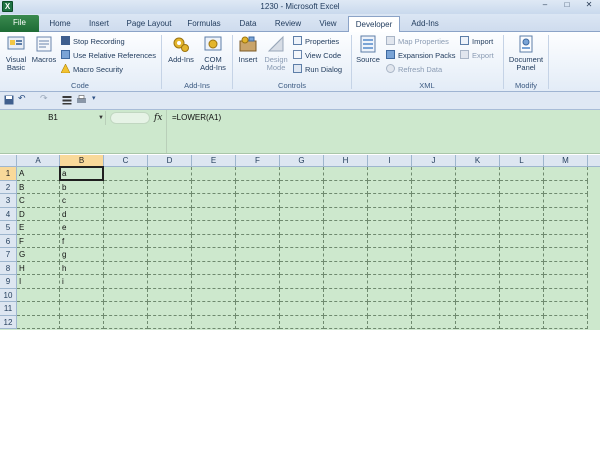  I want to click on cell-e12, so click(214, 322).